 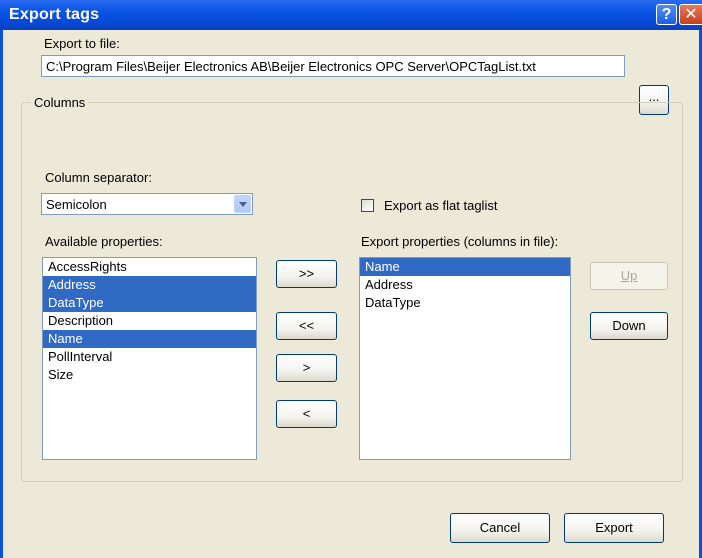 I want to click on cancel-label: Cancel, so click(x=500, y=527).